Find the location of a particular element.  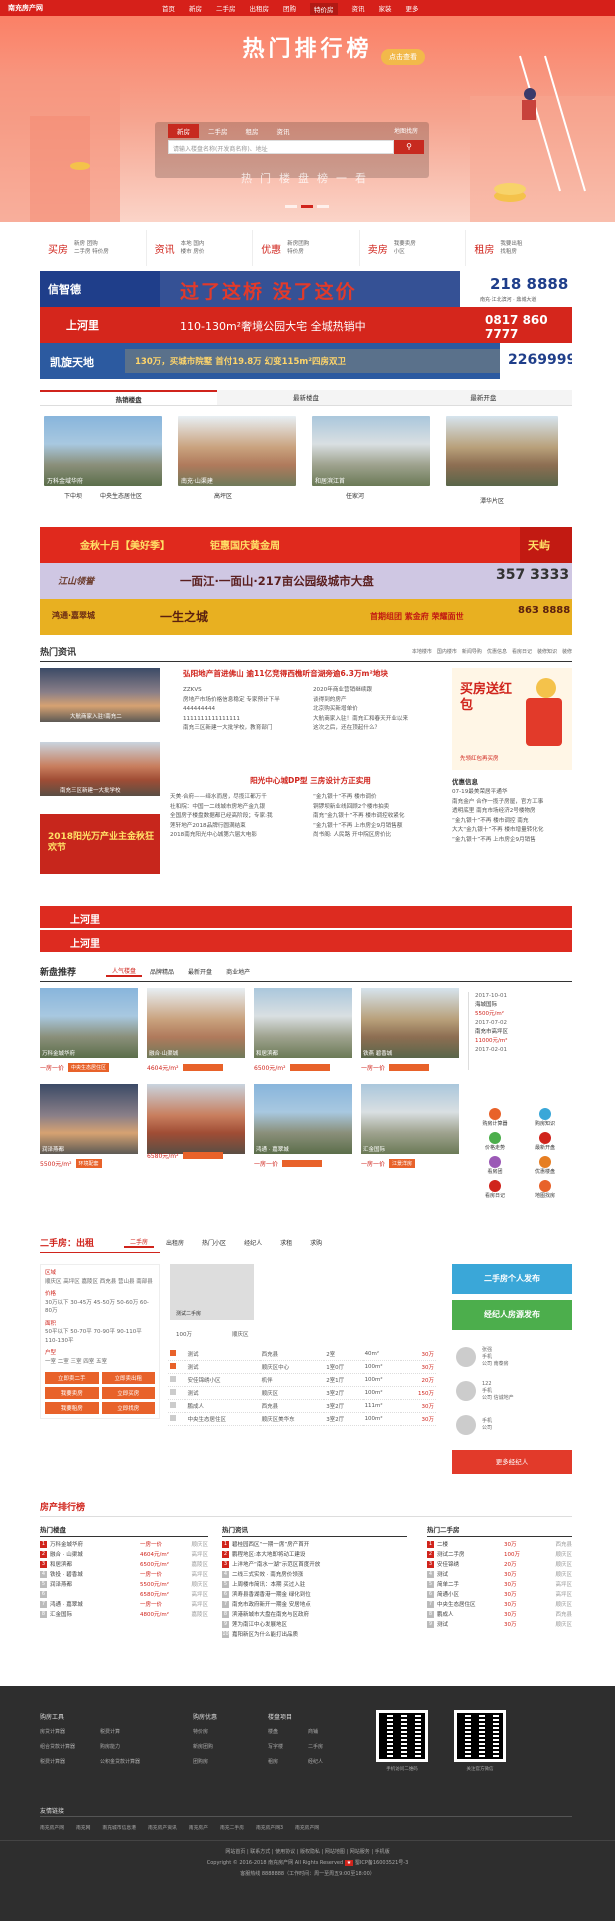

rank-item: 3 安佳锦绣 20万 顺庆区 is located at coordinates (499, 1565).